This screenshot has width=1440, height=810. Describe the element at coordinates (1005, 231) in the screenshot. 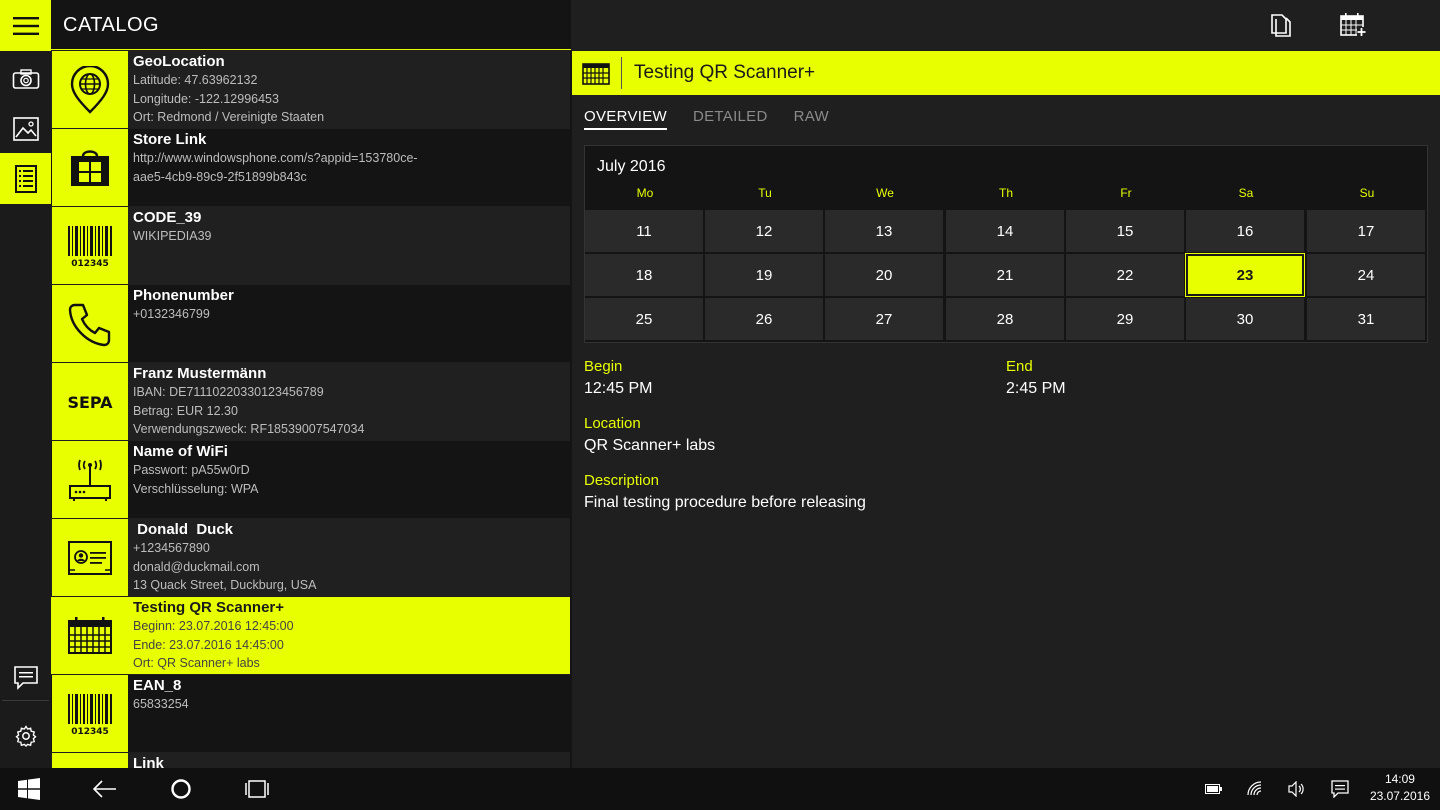

I see `calendar-day: 14` at that location.